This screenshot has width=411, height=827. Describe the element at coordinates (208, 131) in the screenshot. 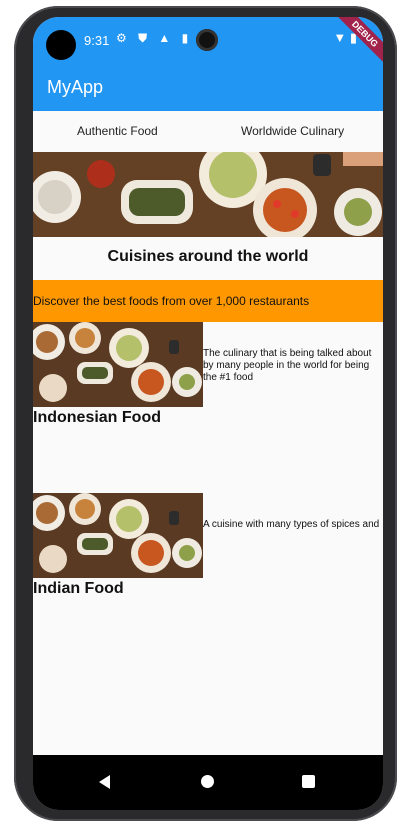

I see `tab-bar: Authentic Food Worldwide Culinary` at that location.